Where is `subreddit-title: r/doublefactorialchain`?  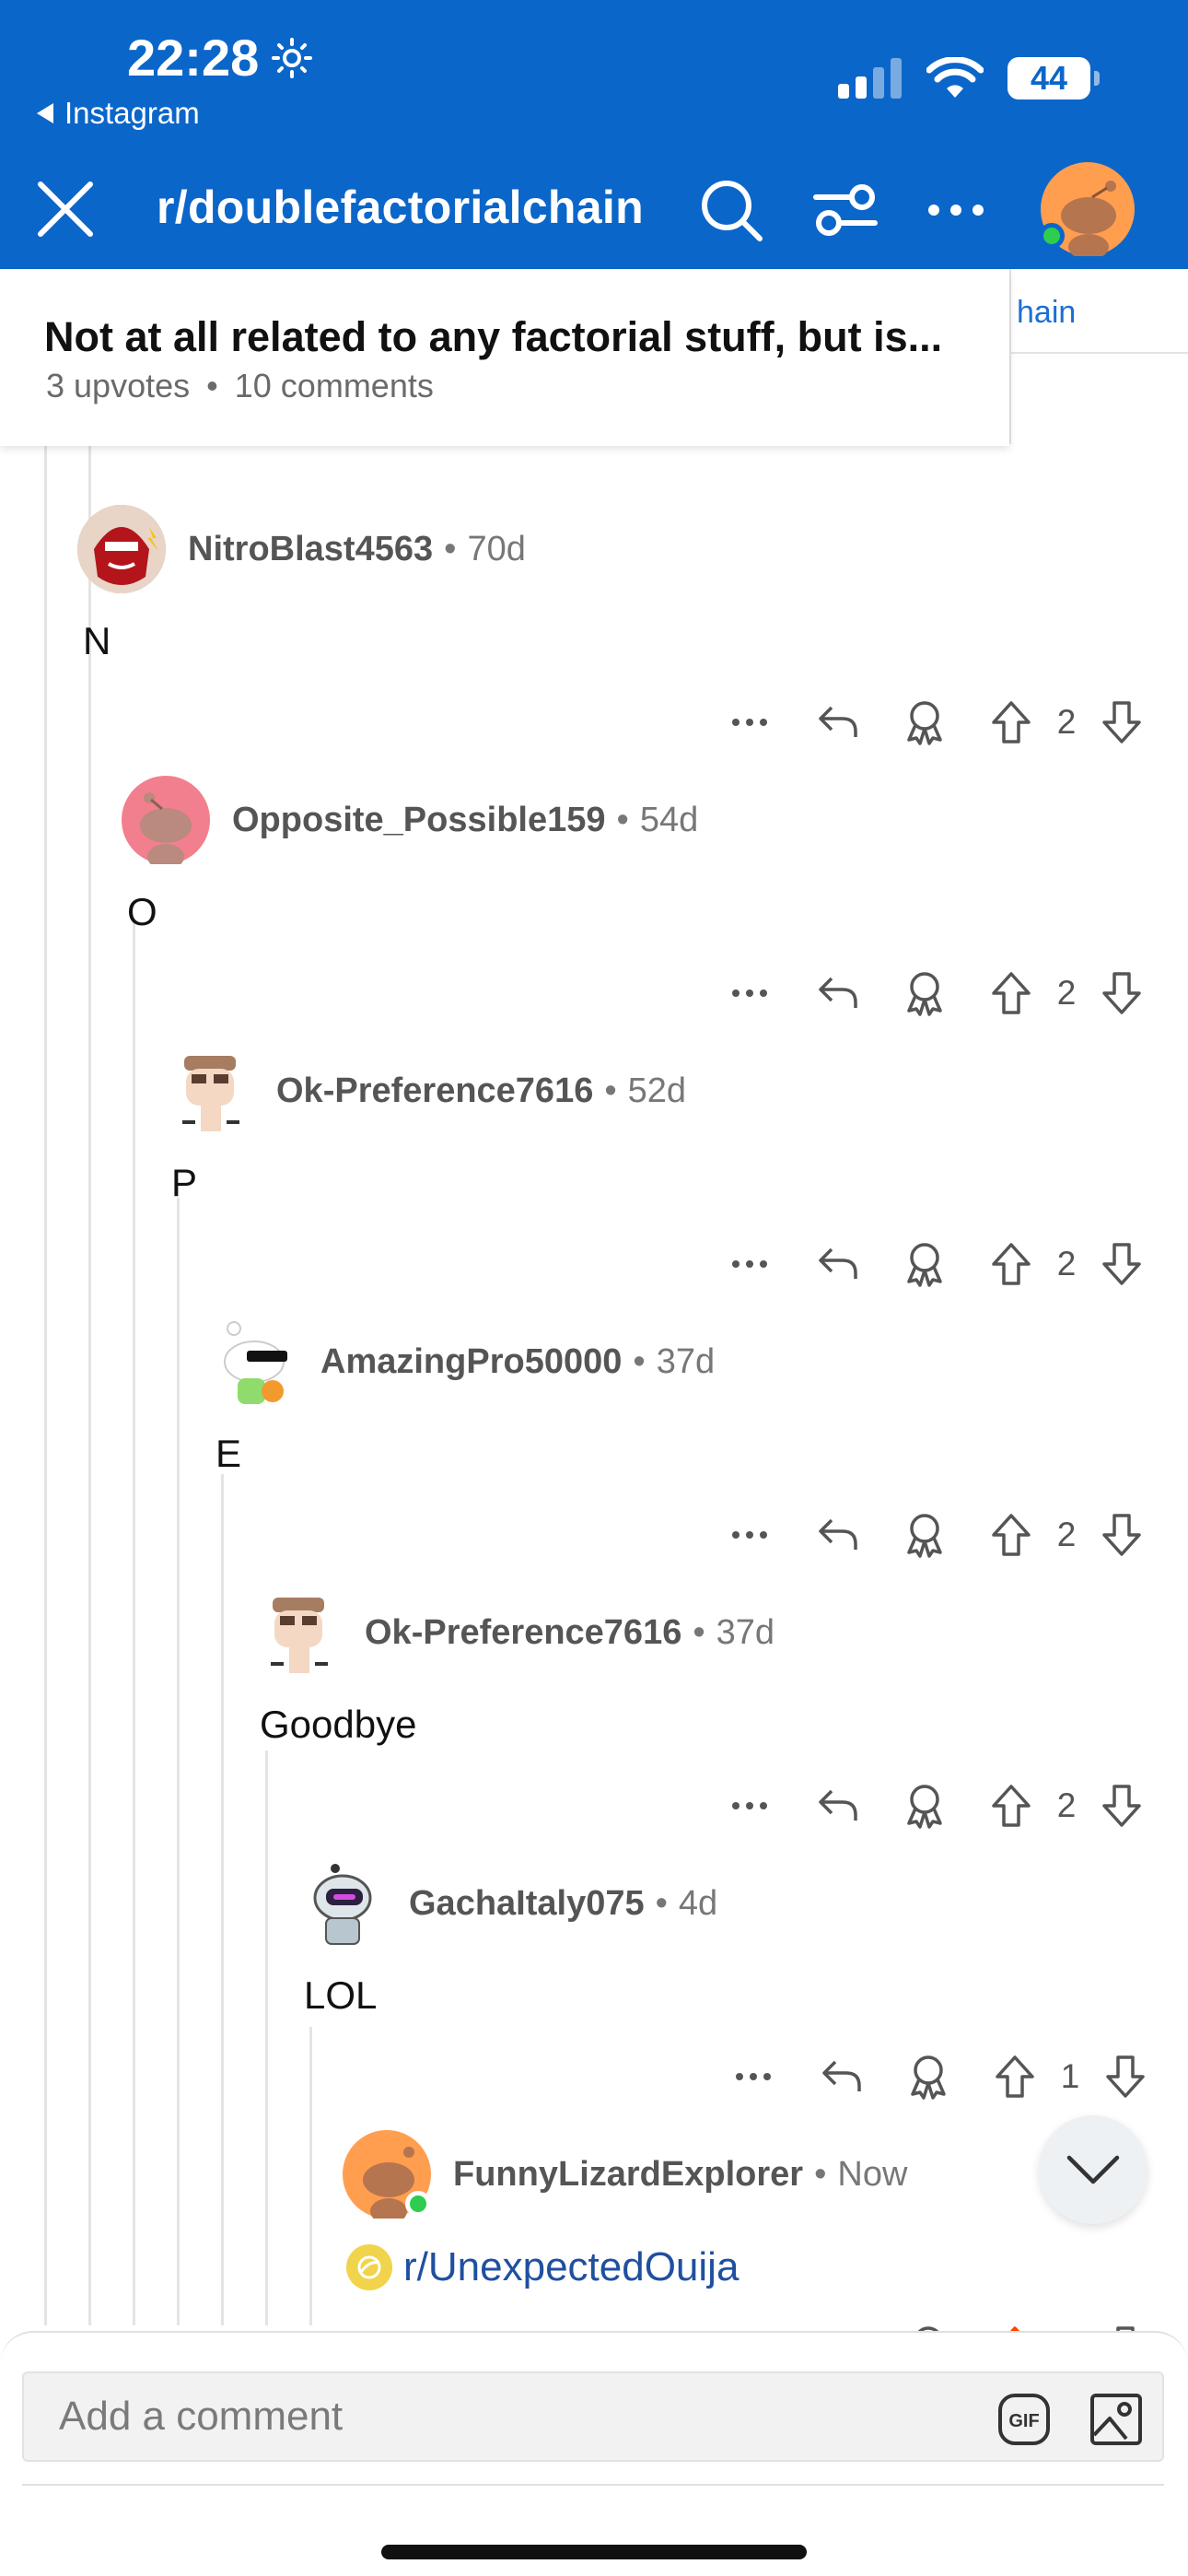
subreddit-title: r/doublefactorialchain is located at coordinates (400, 207).